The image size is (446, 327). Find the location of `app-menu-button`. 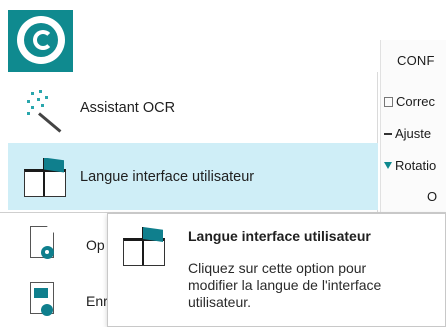

app-menu-button is located at coordinates (40, 41).